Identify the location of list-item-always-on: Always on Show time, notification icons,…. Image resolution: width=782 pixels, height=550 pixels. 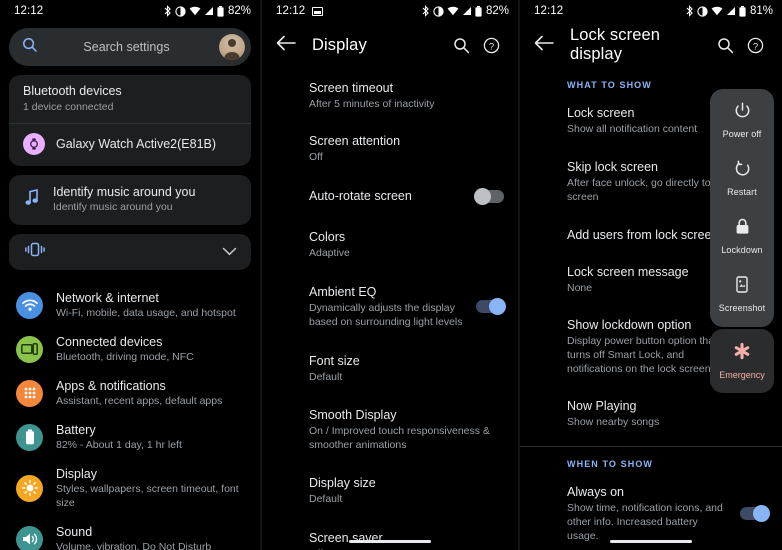
(651, 513).